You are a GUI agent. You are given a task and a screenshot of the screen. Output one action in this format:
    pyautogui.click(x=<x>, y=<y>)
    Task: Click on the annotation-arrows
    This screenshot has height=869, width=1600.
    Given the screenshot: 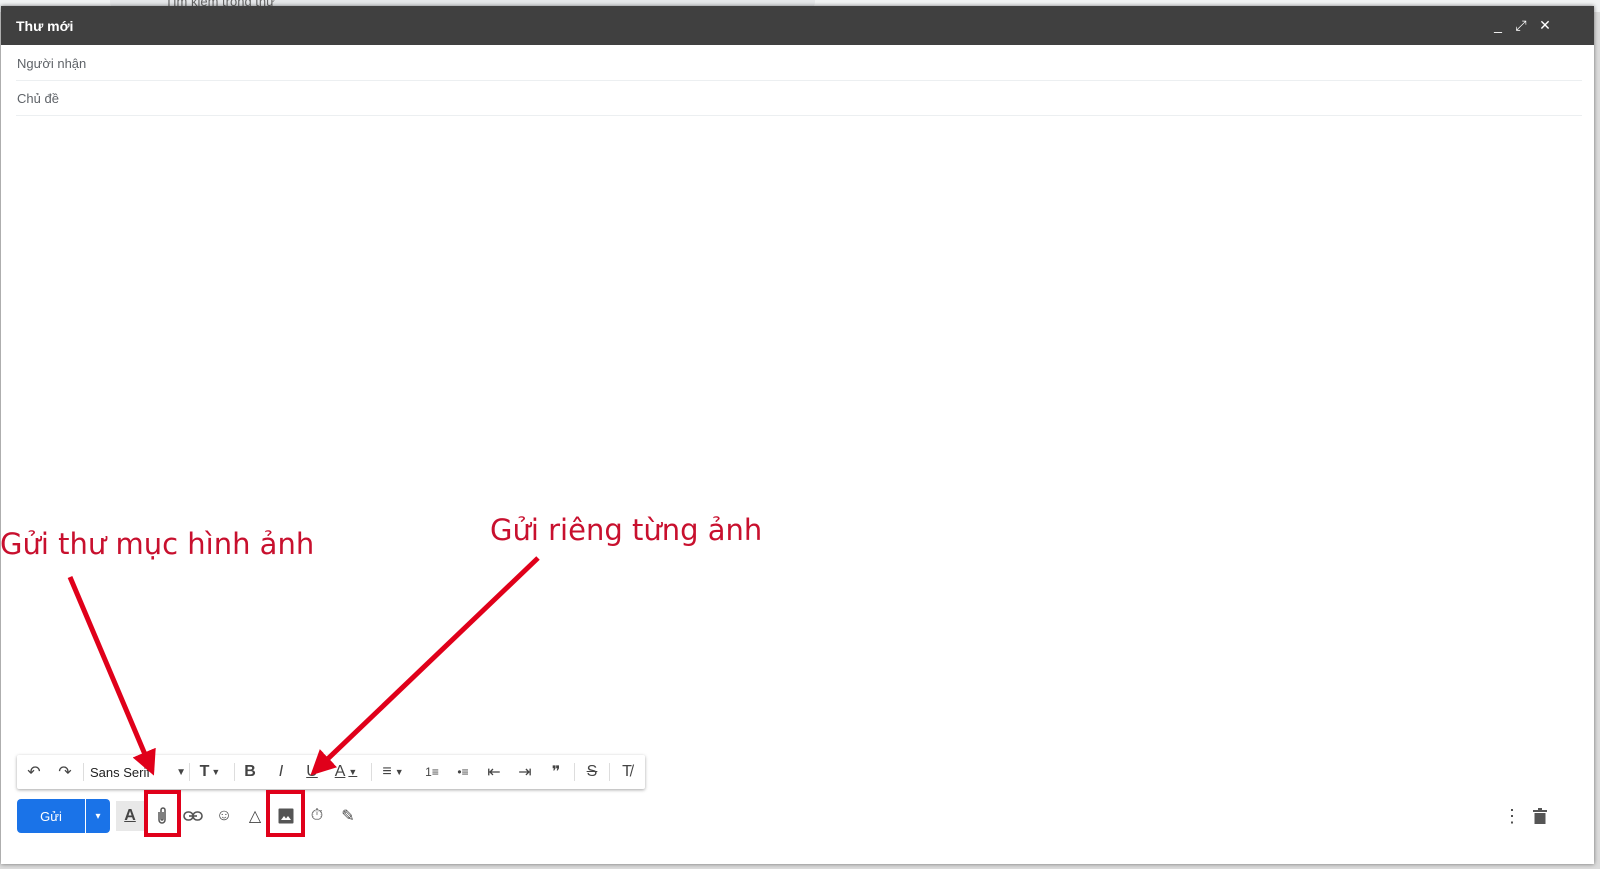 What is the action you would take?
    pyautogui.click(x=303, y=666)
    